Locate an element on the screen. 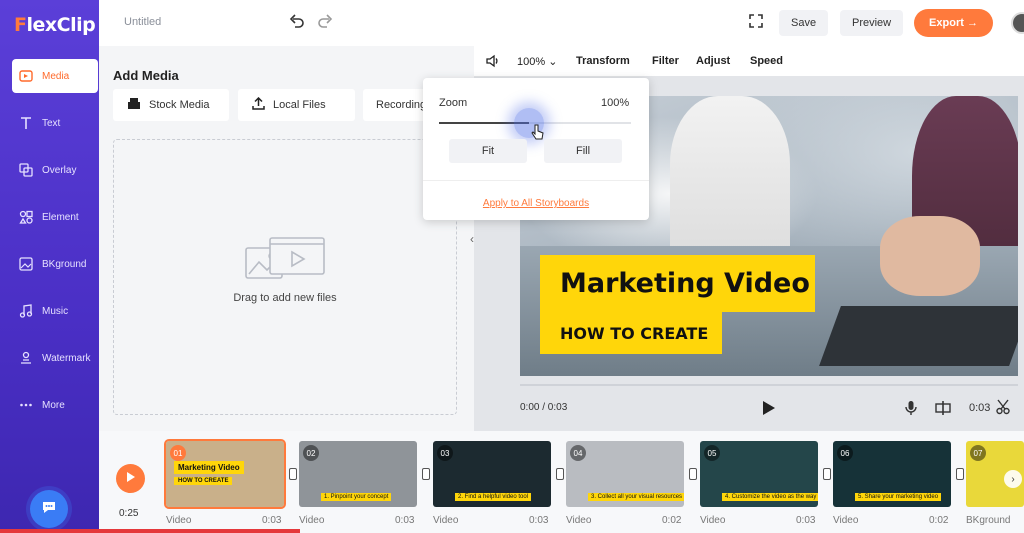 Image resolution: width=1024 pixels, height=533 pixels. sidebar-item-media: Media is located at coordinates (55, 76).